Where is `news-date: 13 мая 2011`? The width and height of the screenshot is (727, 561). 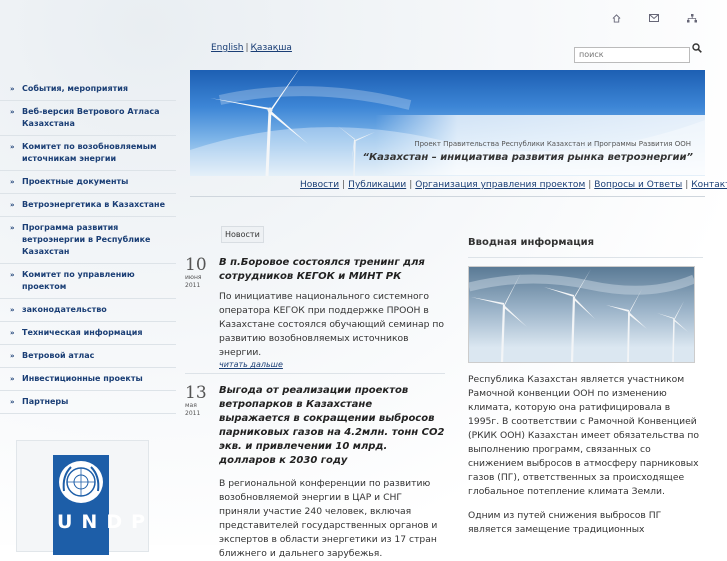 news-date: 13 мая 2011 is located at coordinates (200, 401).